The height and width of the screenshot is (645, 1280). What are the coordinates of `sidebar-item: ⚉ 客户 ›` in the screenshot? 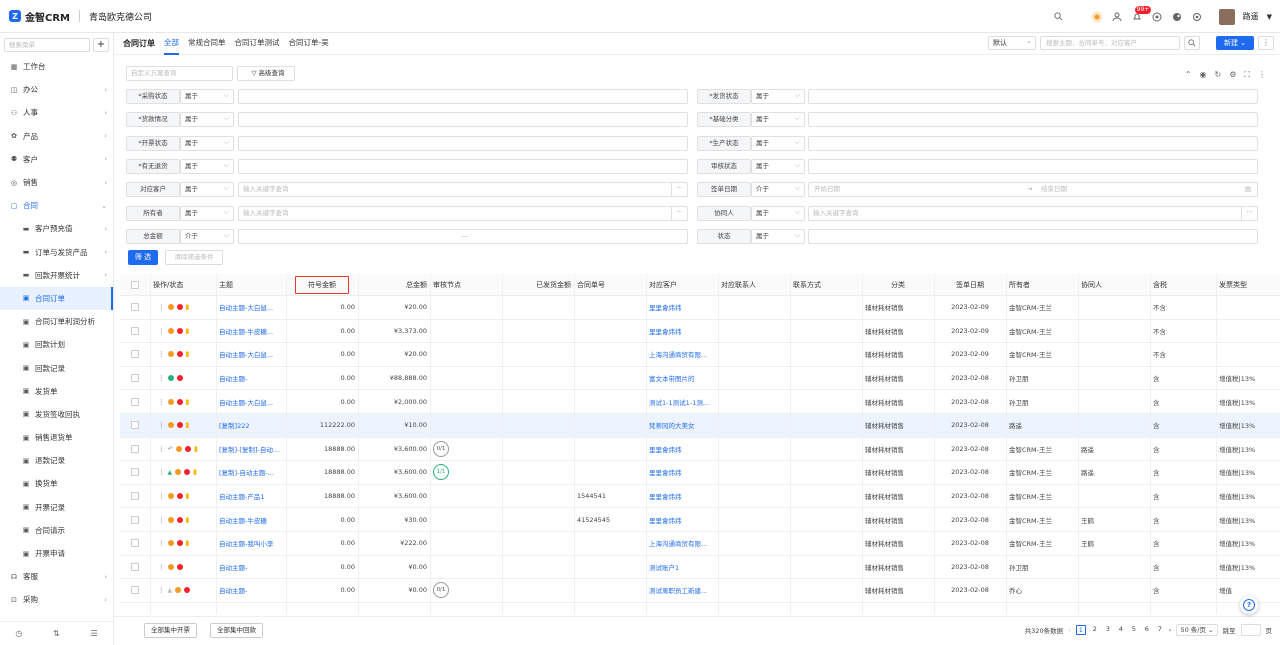 It's located at (56, 159).